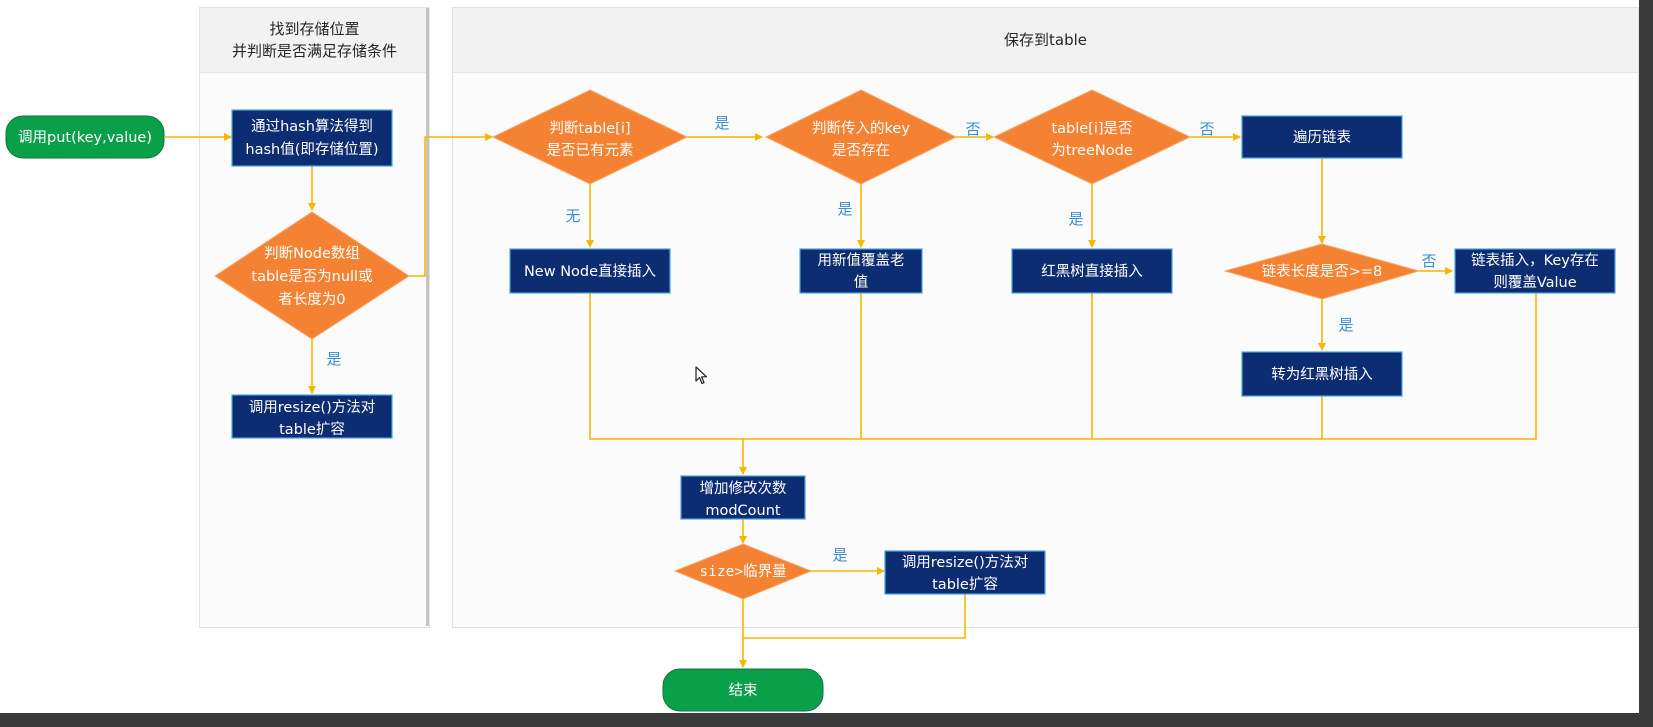  What do you see at coordinates (312, 407) in the screenshot?
I see `resize1-label-line1: 调用resize()方法对` at bounding box center [312, 407].